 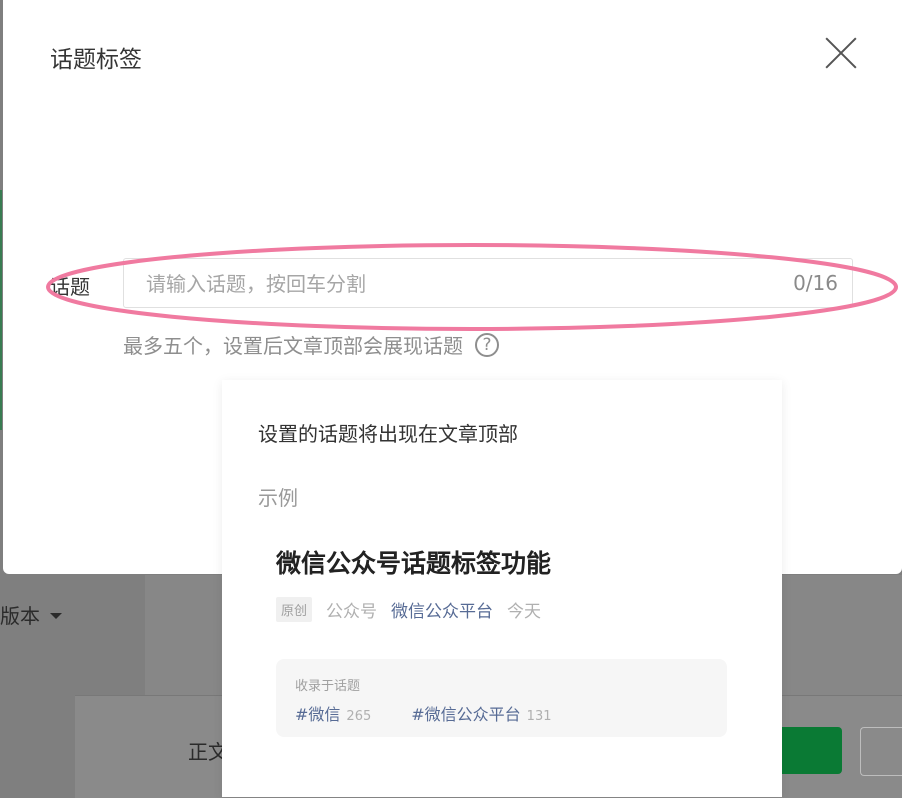 What do you see at coordinates (96, 60) in the screenshot?
I see `dialog-title: 话题标签` at bounding box center [96, 60].